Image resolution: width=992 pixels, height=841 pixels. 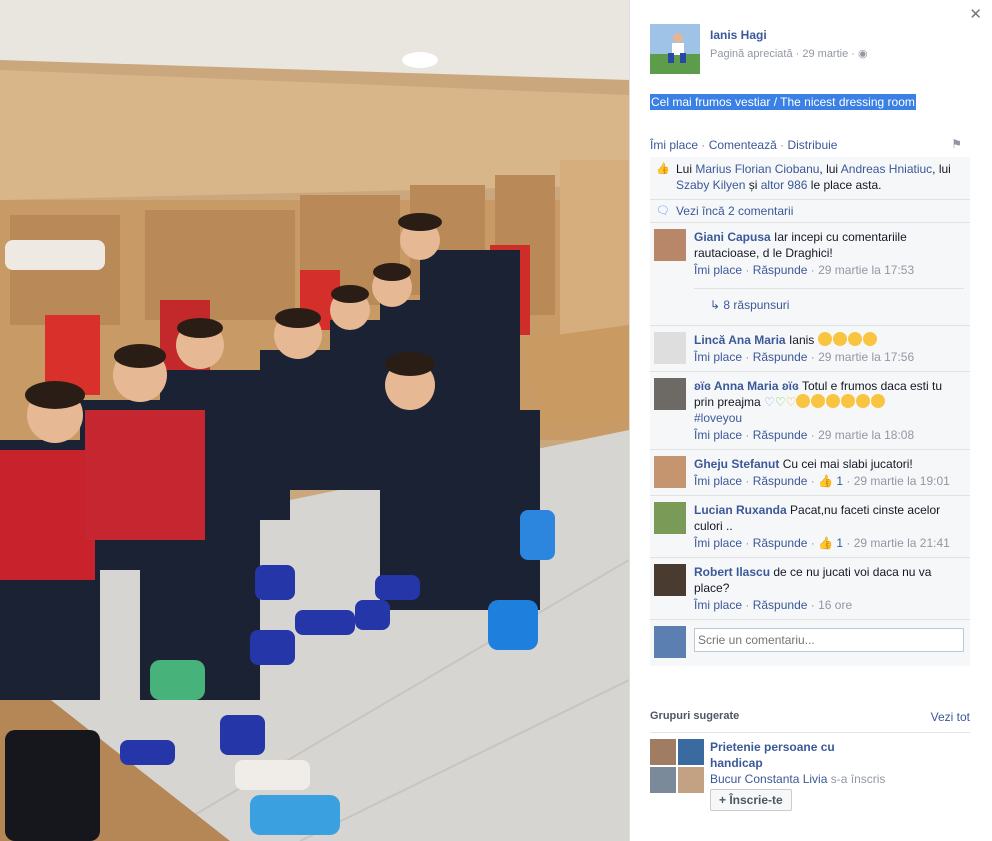 What do you see at coordinates (846, 185) in the screenshot?
I see `likes-suffix: le place asta.` at bounding box center [846, 185].